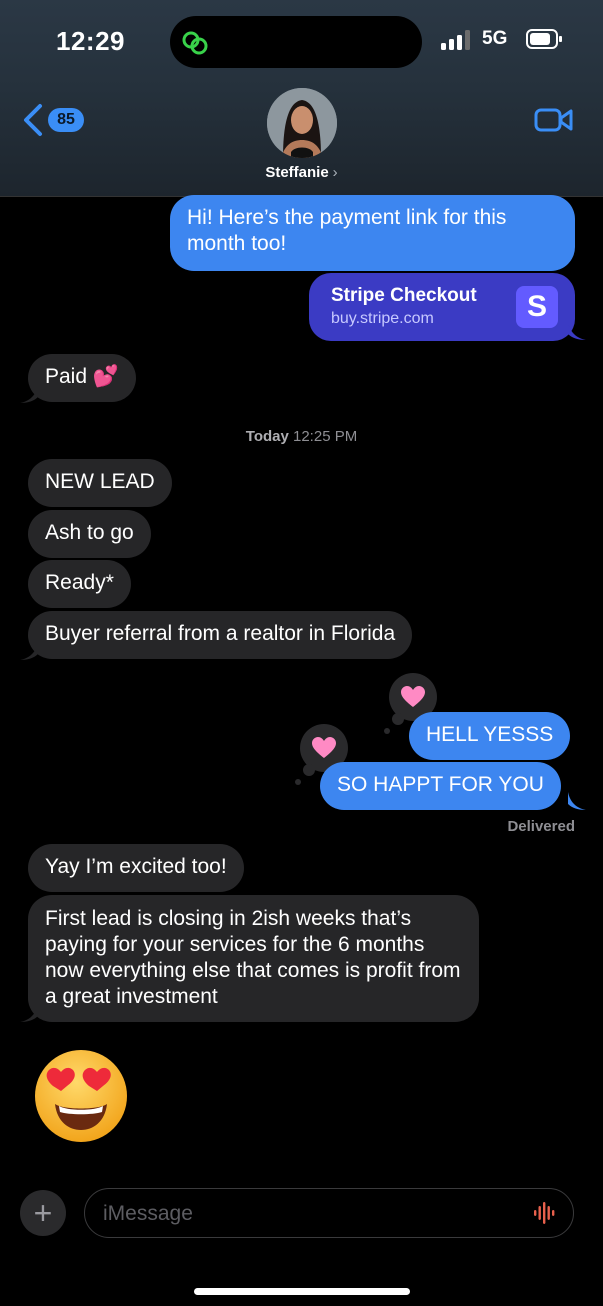 The image size is (603, 1306). I want to click on received-message: NEW LEAD, so click(100, 483).